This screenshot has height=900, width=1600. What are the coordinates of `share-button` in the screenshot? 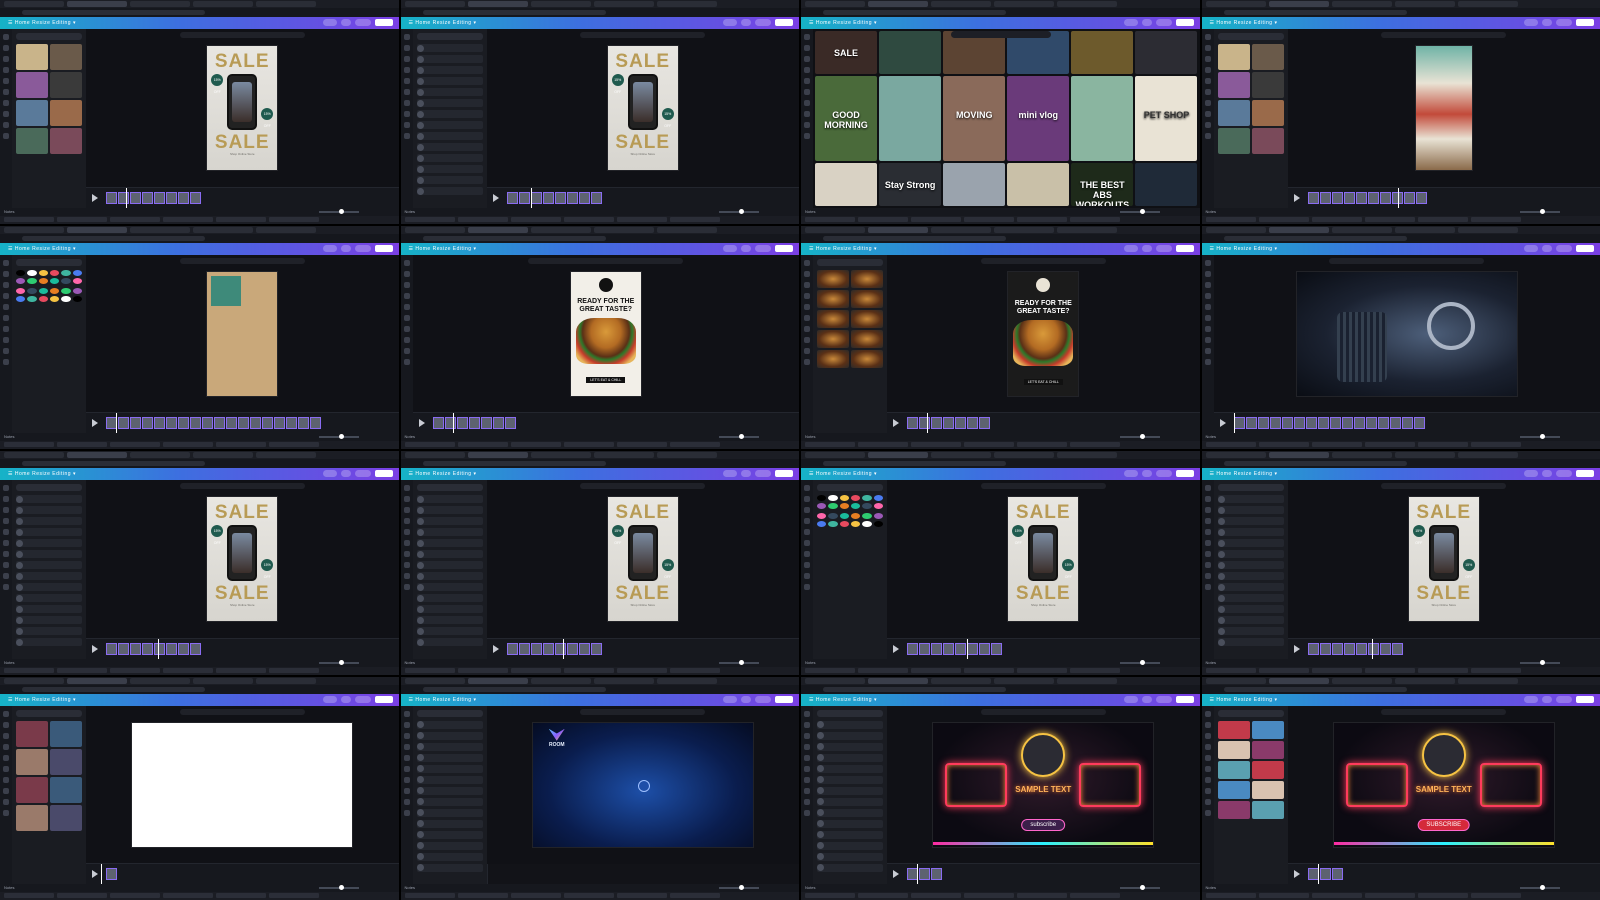 It's located at (784, 699).